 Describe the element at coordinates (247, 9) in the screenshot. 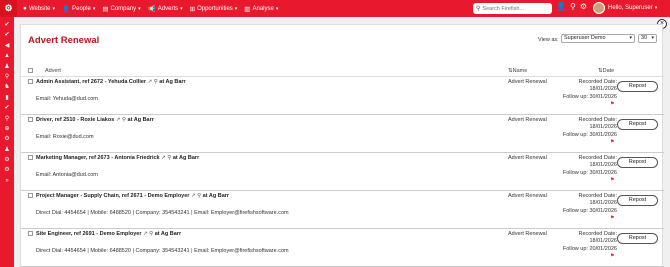

I see `chart-icon: ▥` at that location.